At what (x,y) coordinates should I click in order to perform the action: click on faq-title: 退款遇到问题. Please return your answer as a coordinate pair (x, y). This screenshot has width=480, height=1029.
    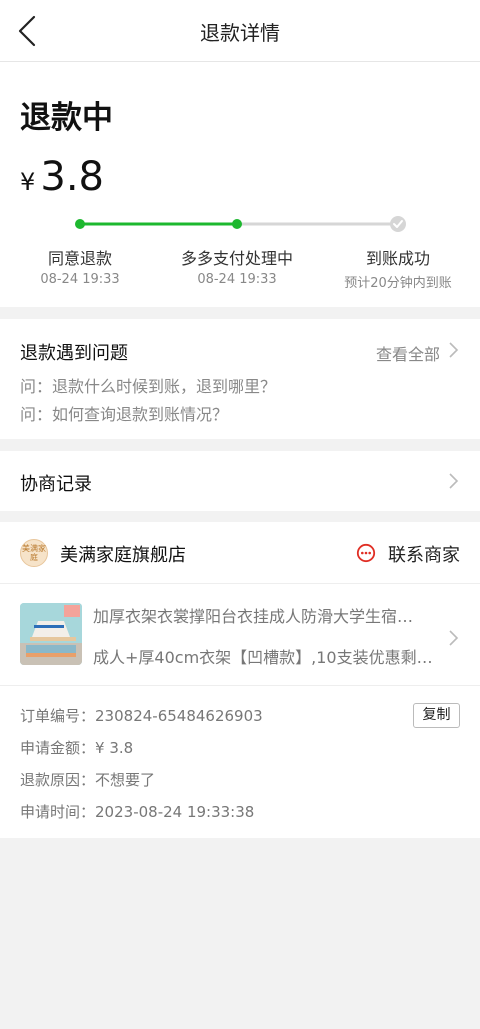
    Looking at the image, I should click on (74, 353).